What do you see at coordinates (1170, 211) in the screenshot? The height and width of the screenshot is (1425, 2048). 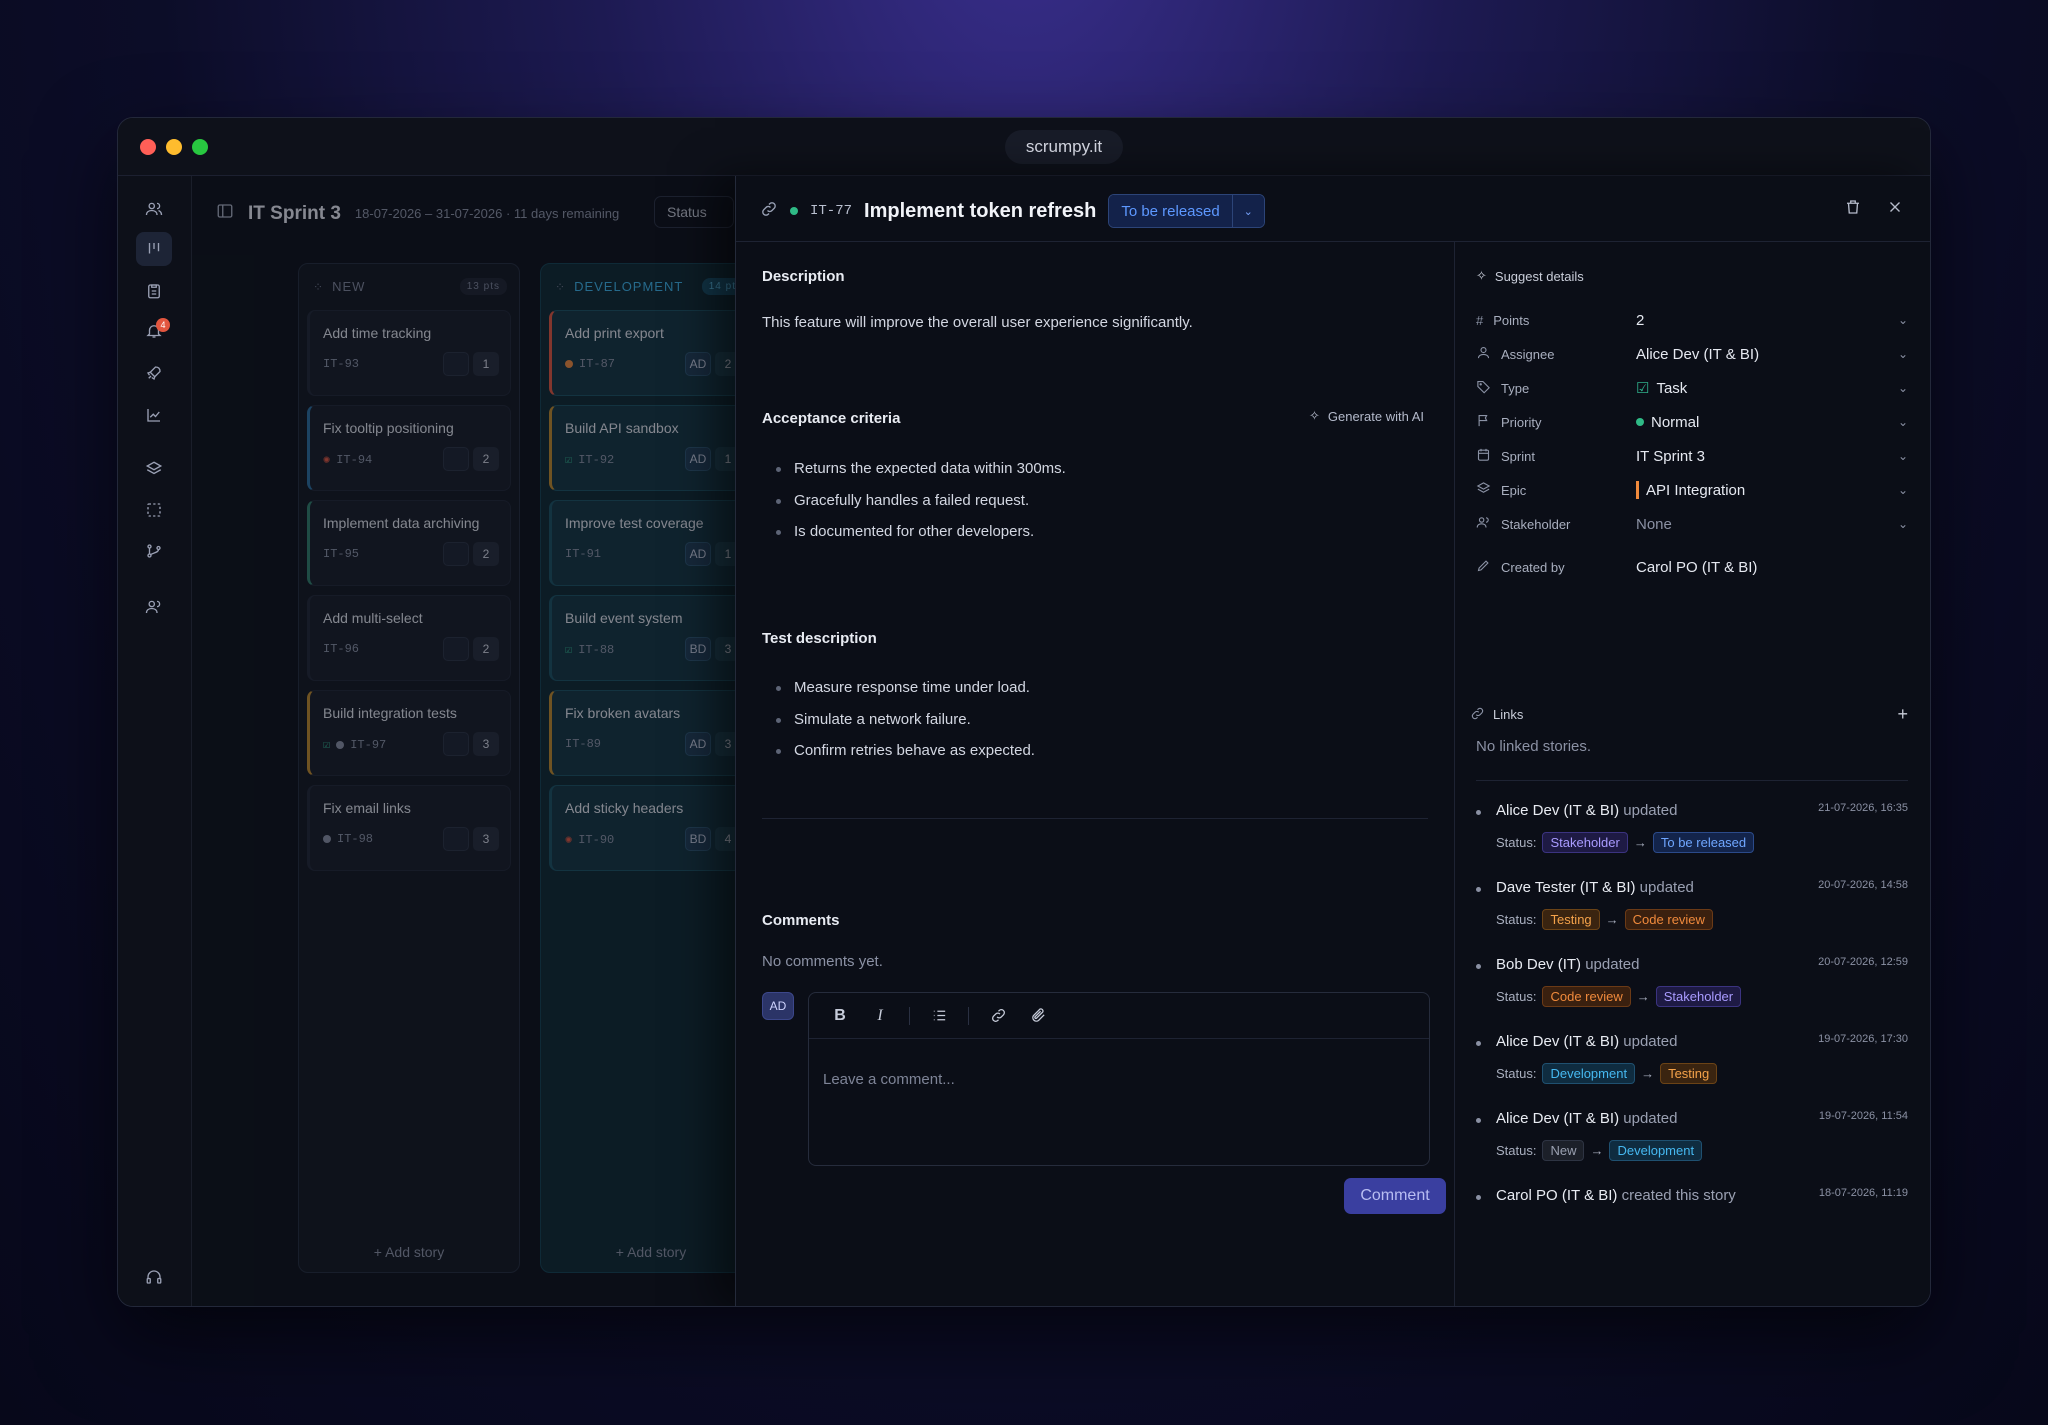 I see `status-value: To be released` at bounding box center [1170, 211].